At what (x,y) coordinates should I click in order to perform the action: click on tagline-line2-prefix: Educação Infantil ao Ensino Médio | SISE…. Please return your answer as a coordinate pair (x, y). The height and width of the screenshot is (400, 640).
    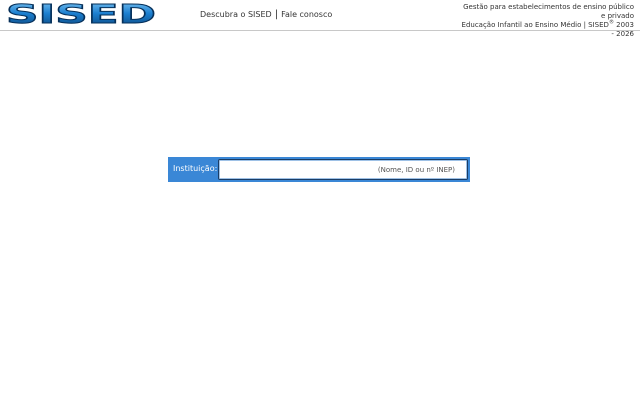
    Looking at the image, I should click on (535, 25).